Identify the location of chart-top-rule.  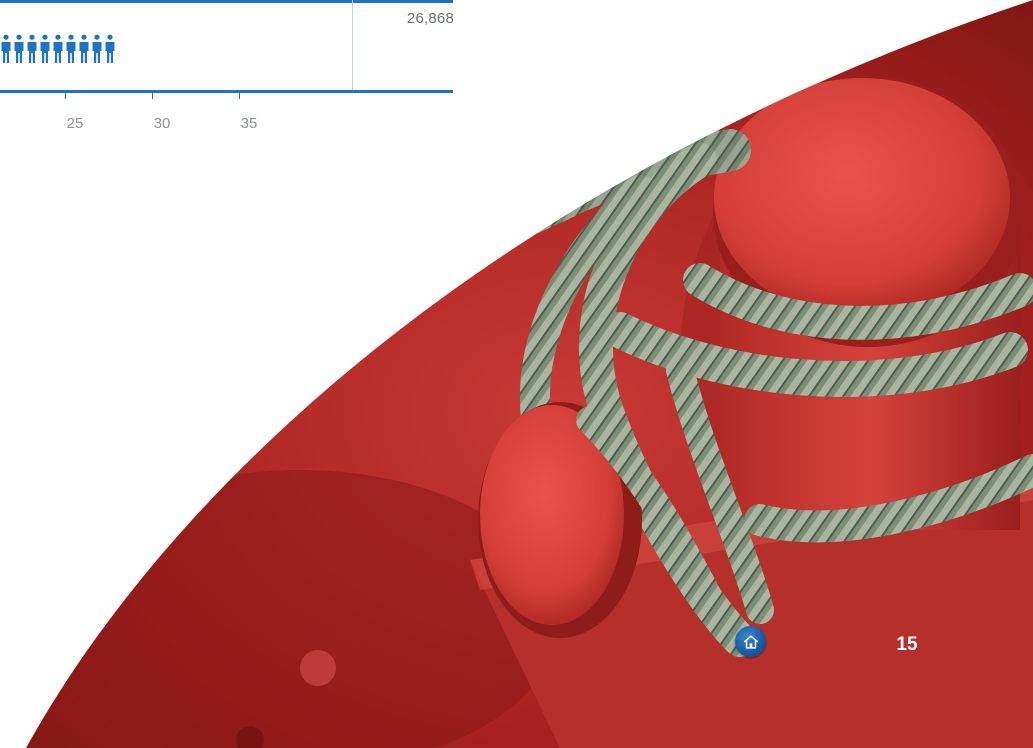
(226, 1).